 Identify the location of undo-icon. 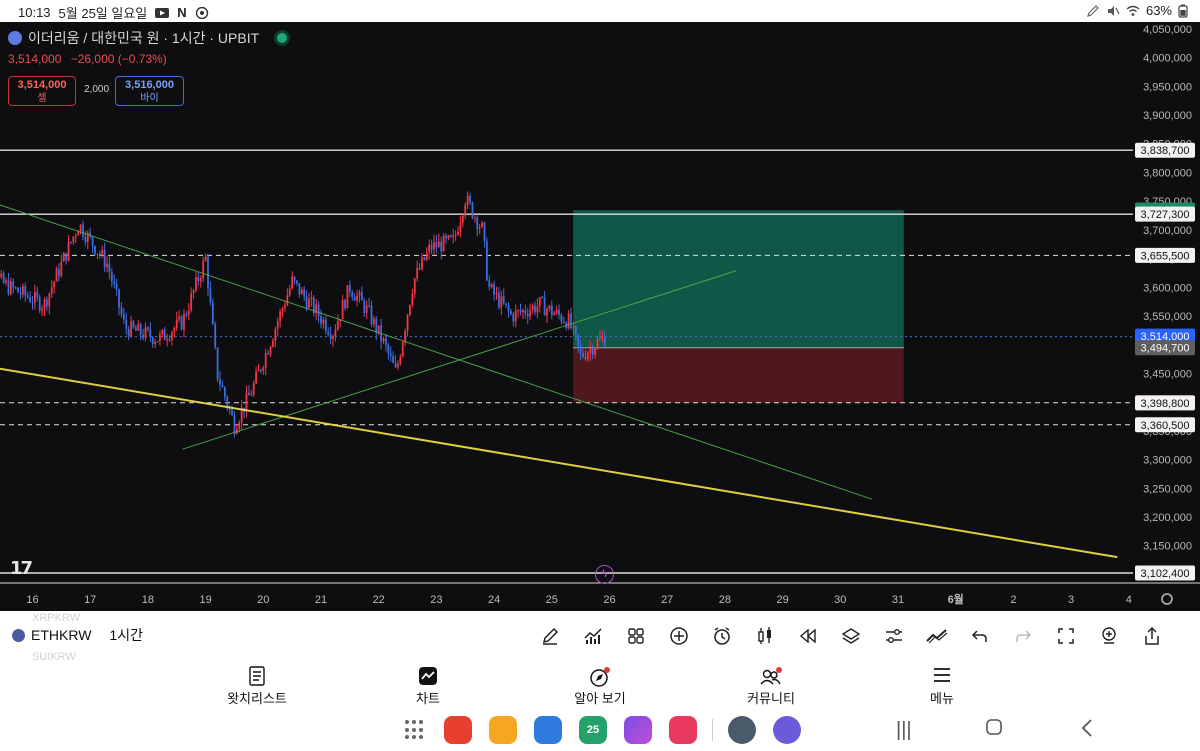
(979, 636).